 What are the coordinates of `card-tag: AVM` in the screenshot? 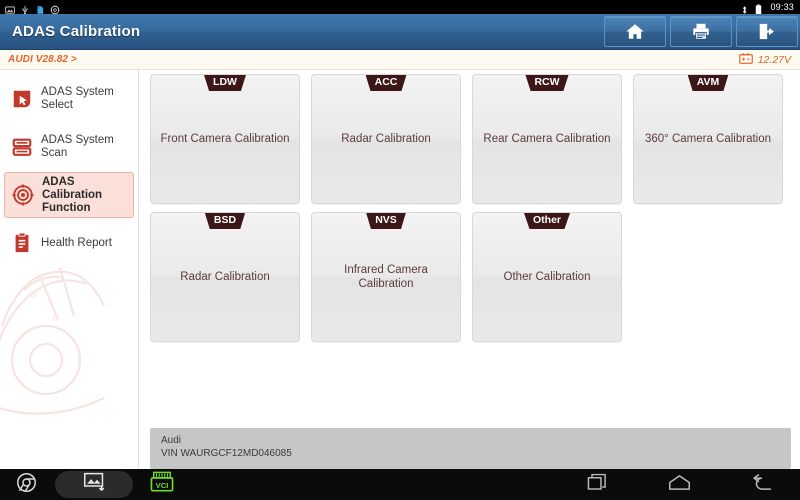 It's located at (708, 83).